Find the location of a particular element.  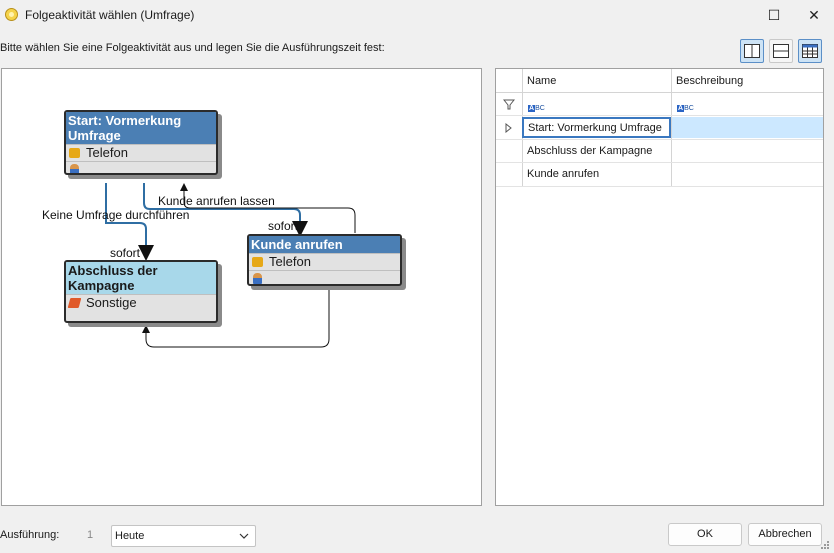

execution-select-value: Heute is located at coordinates (130, 536).